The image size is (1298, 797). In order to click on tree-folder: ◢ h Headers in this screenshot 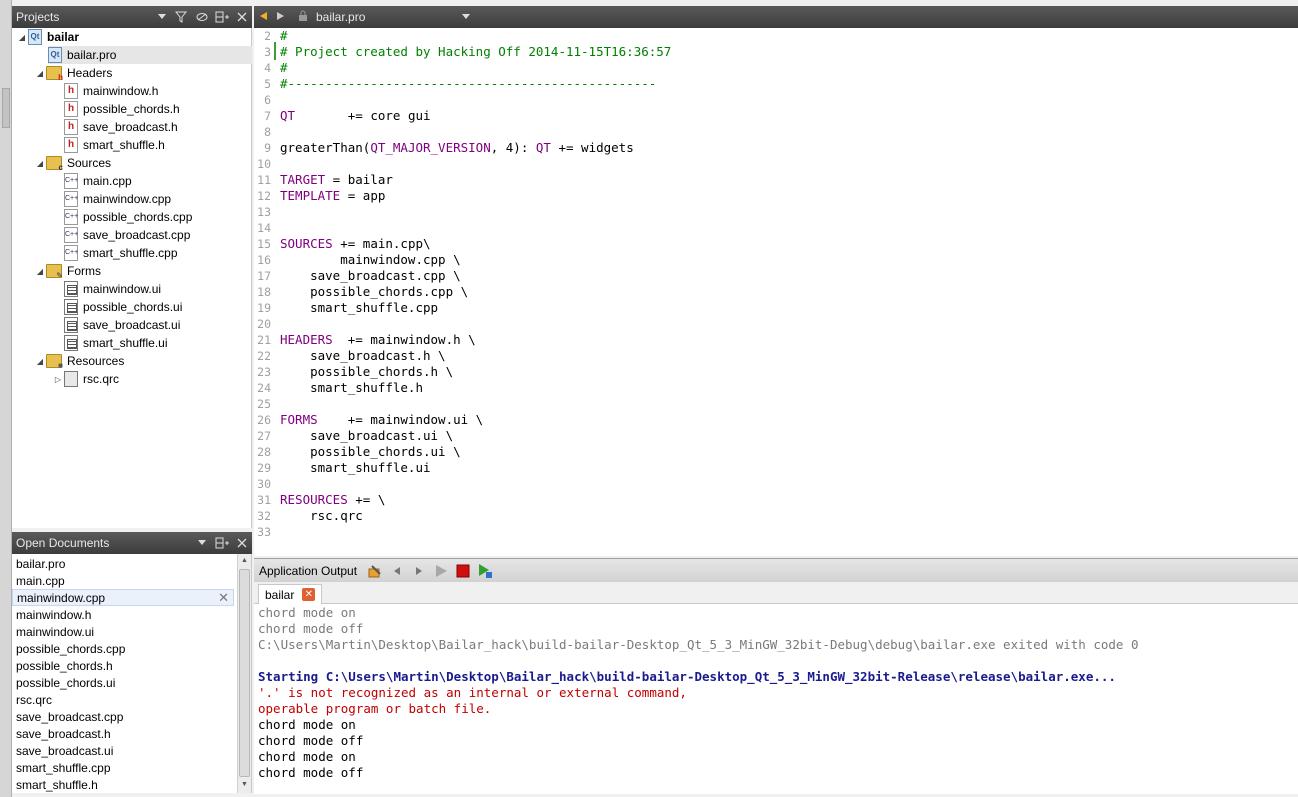, I will do `click(73, 73)`.